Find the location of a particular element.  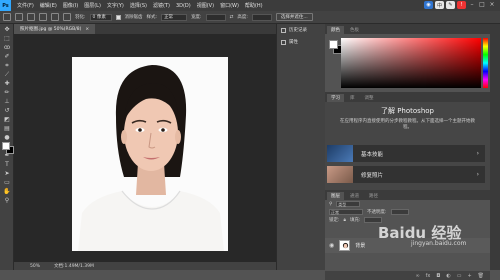

color-panel is located at coordinates (407, 63).